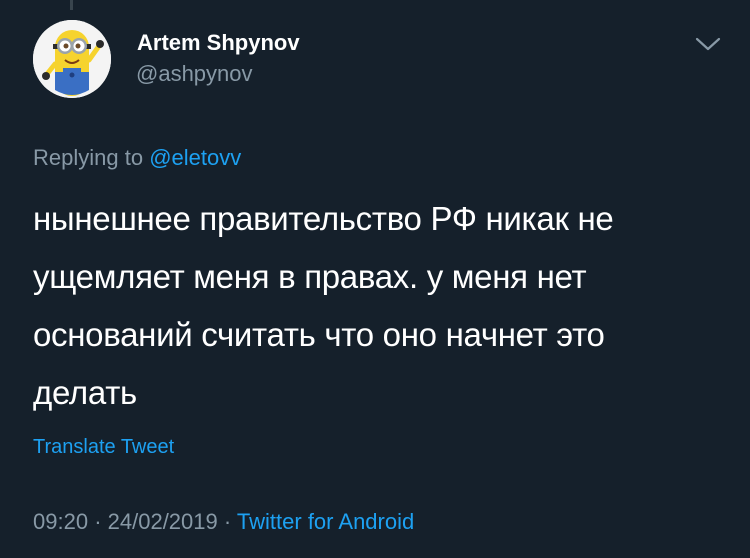 The height and width of the screenshot is (558, 750). Describe the element at coordinates (319, 334) in the screenshot. I see `tweet-text-line: оснований считать что оно начнет это` at that location.